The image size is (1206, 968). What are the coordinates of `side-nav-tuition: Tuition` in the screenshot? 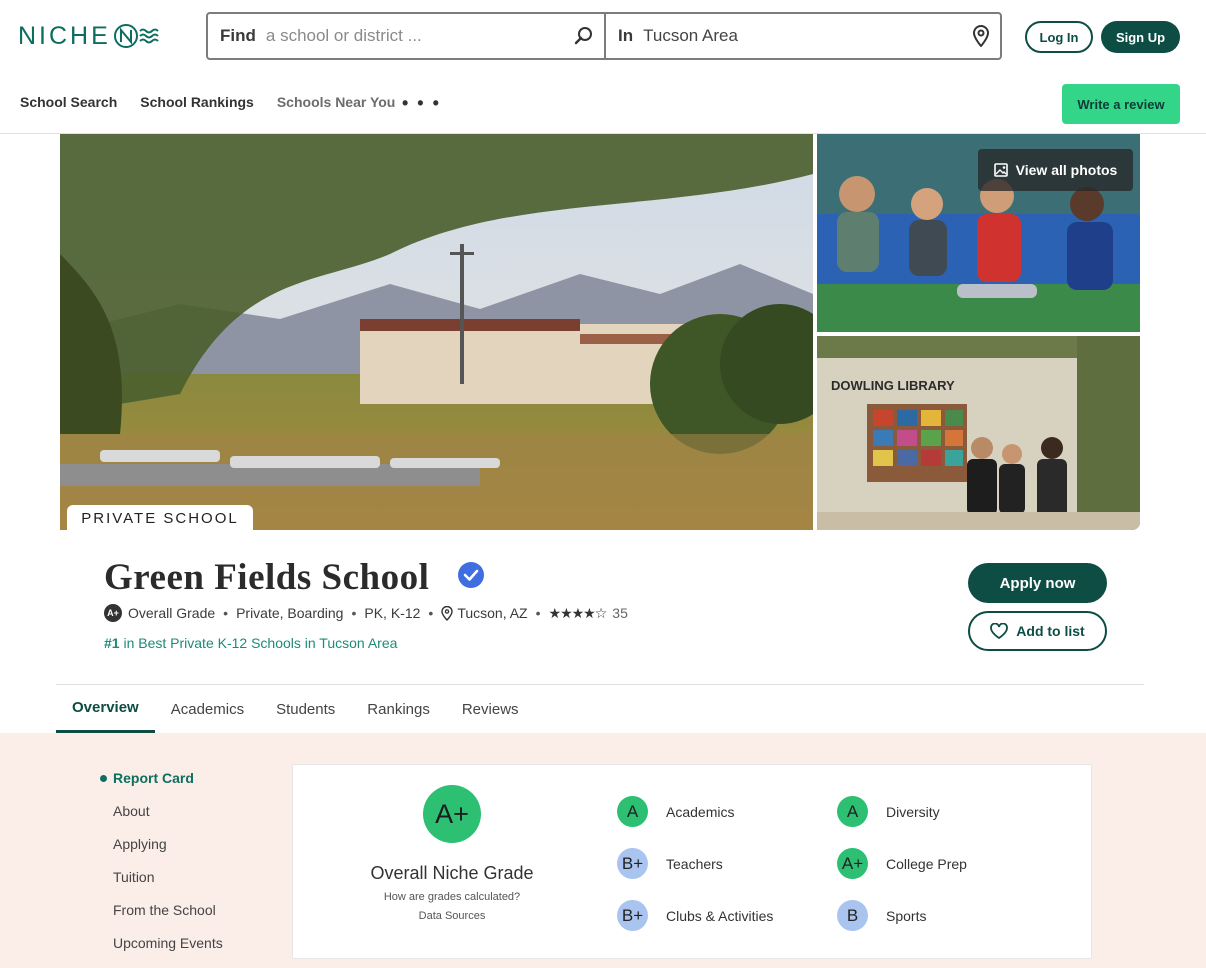 It's located at (161, 885).